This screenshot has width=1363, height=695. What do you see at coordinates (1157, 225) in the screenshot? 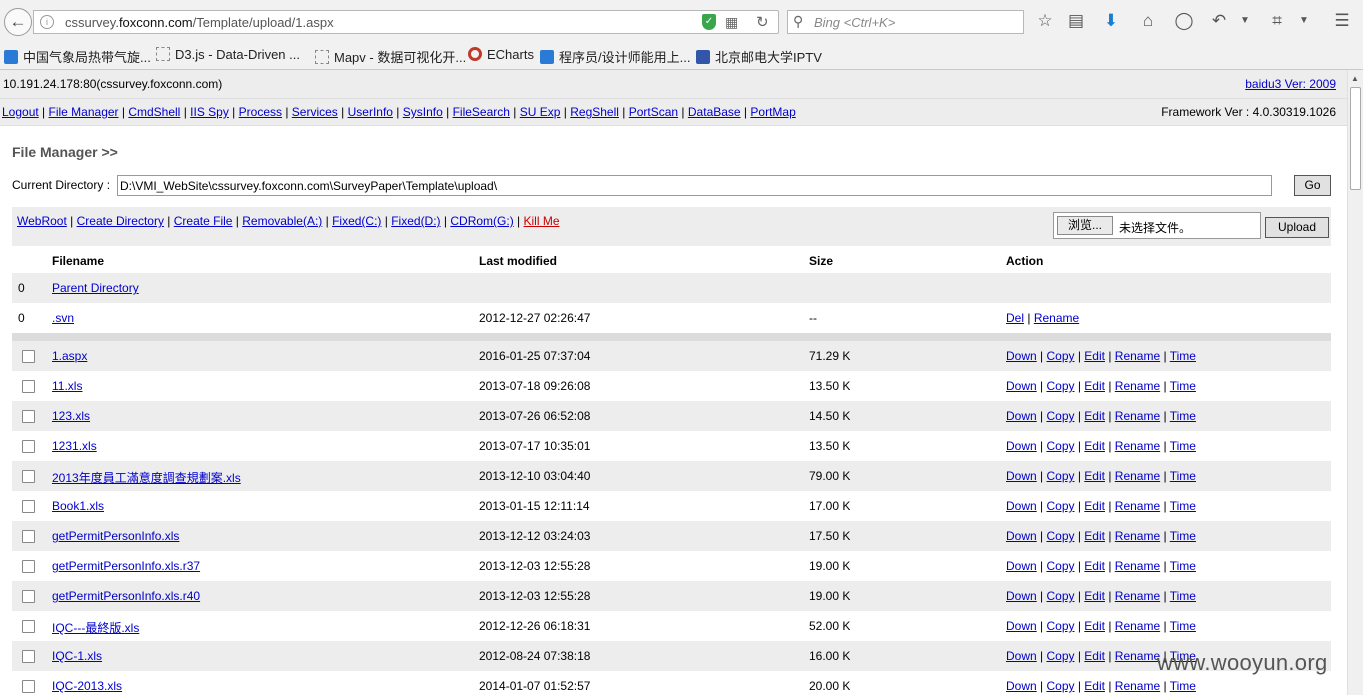
I see `file-input: 浏览... 未选择文件。` at bounding box center [1157, 225].